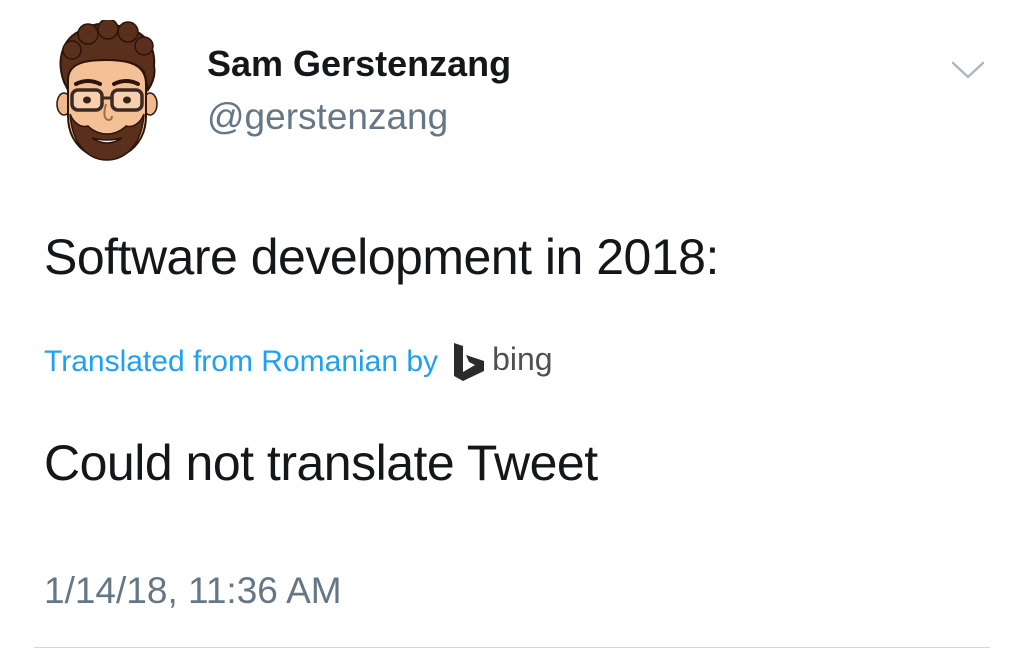 The image size is (1024, 650). Describe the element at coordinates (107, 89) in the screenshot. I see `bitmoji-avatar-icon` at that location.